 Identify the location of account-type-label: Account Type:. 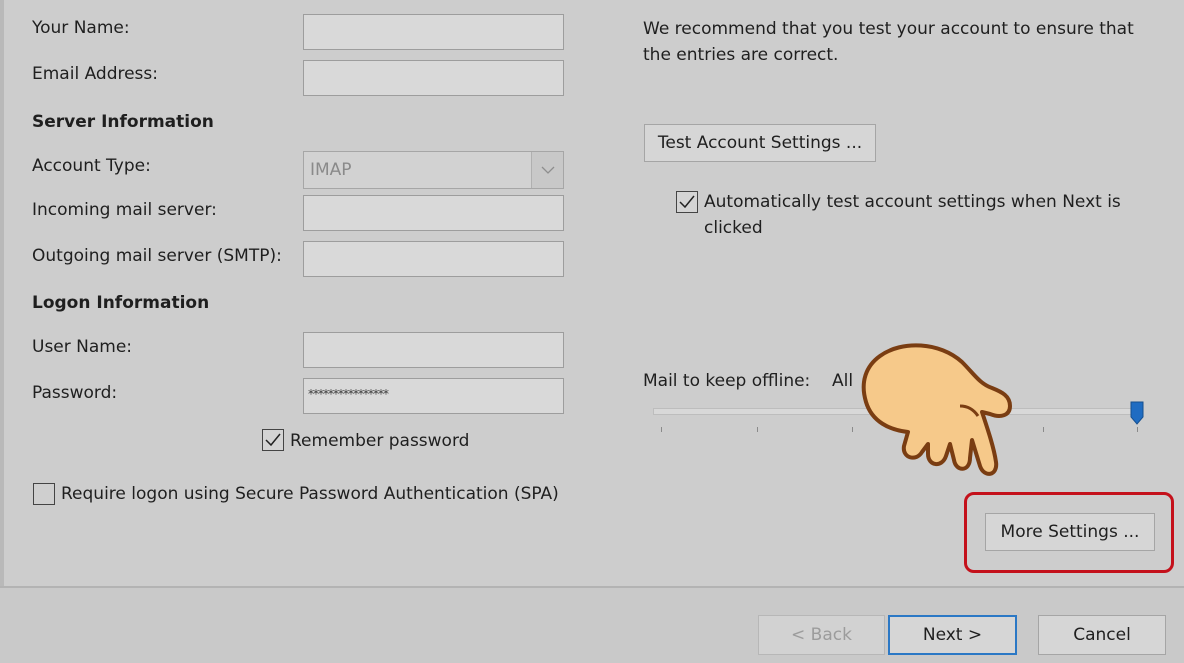
(91, 166).